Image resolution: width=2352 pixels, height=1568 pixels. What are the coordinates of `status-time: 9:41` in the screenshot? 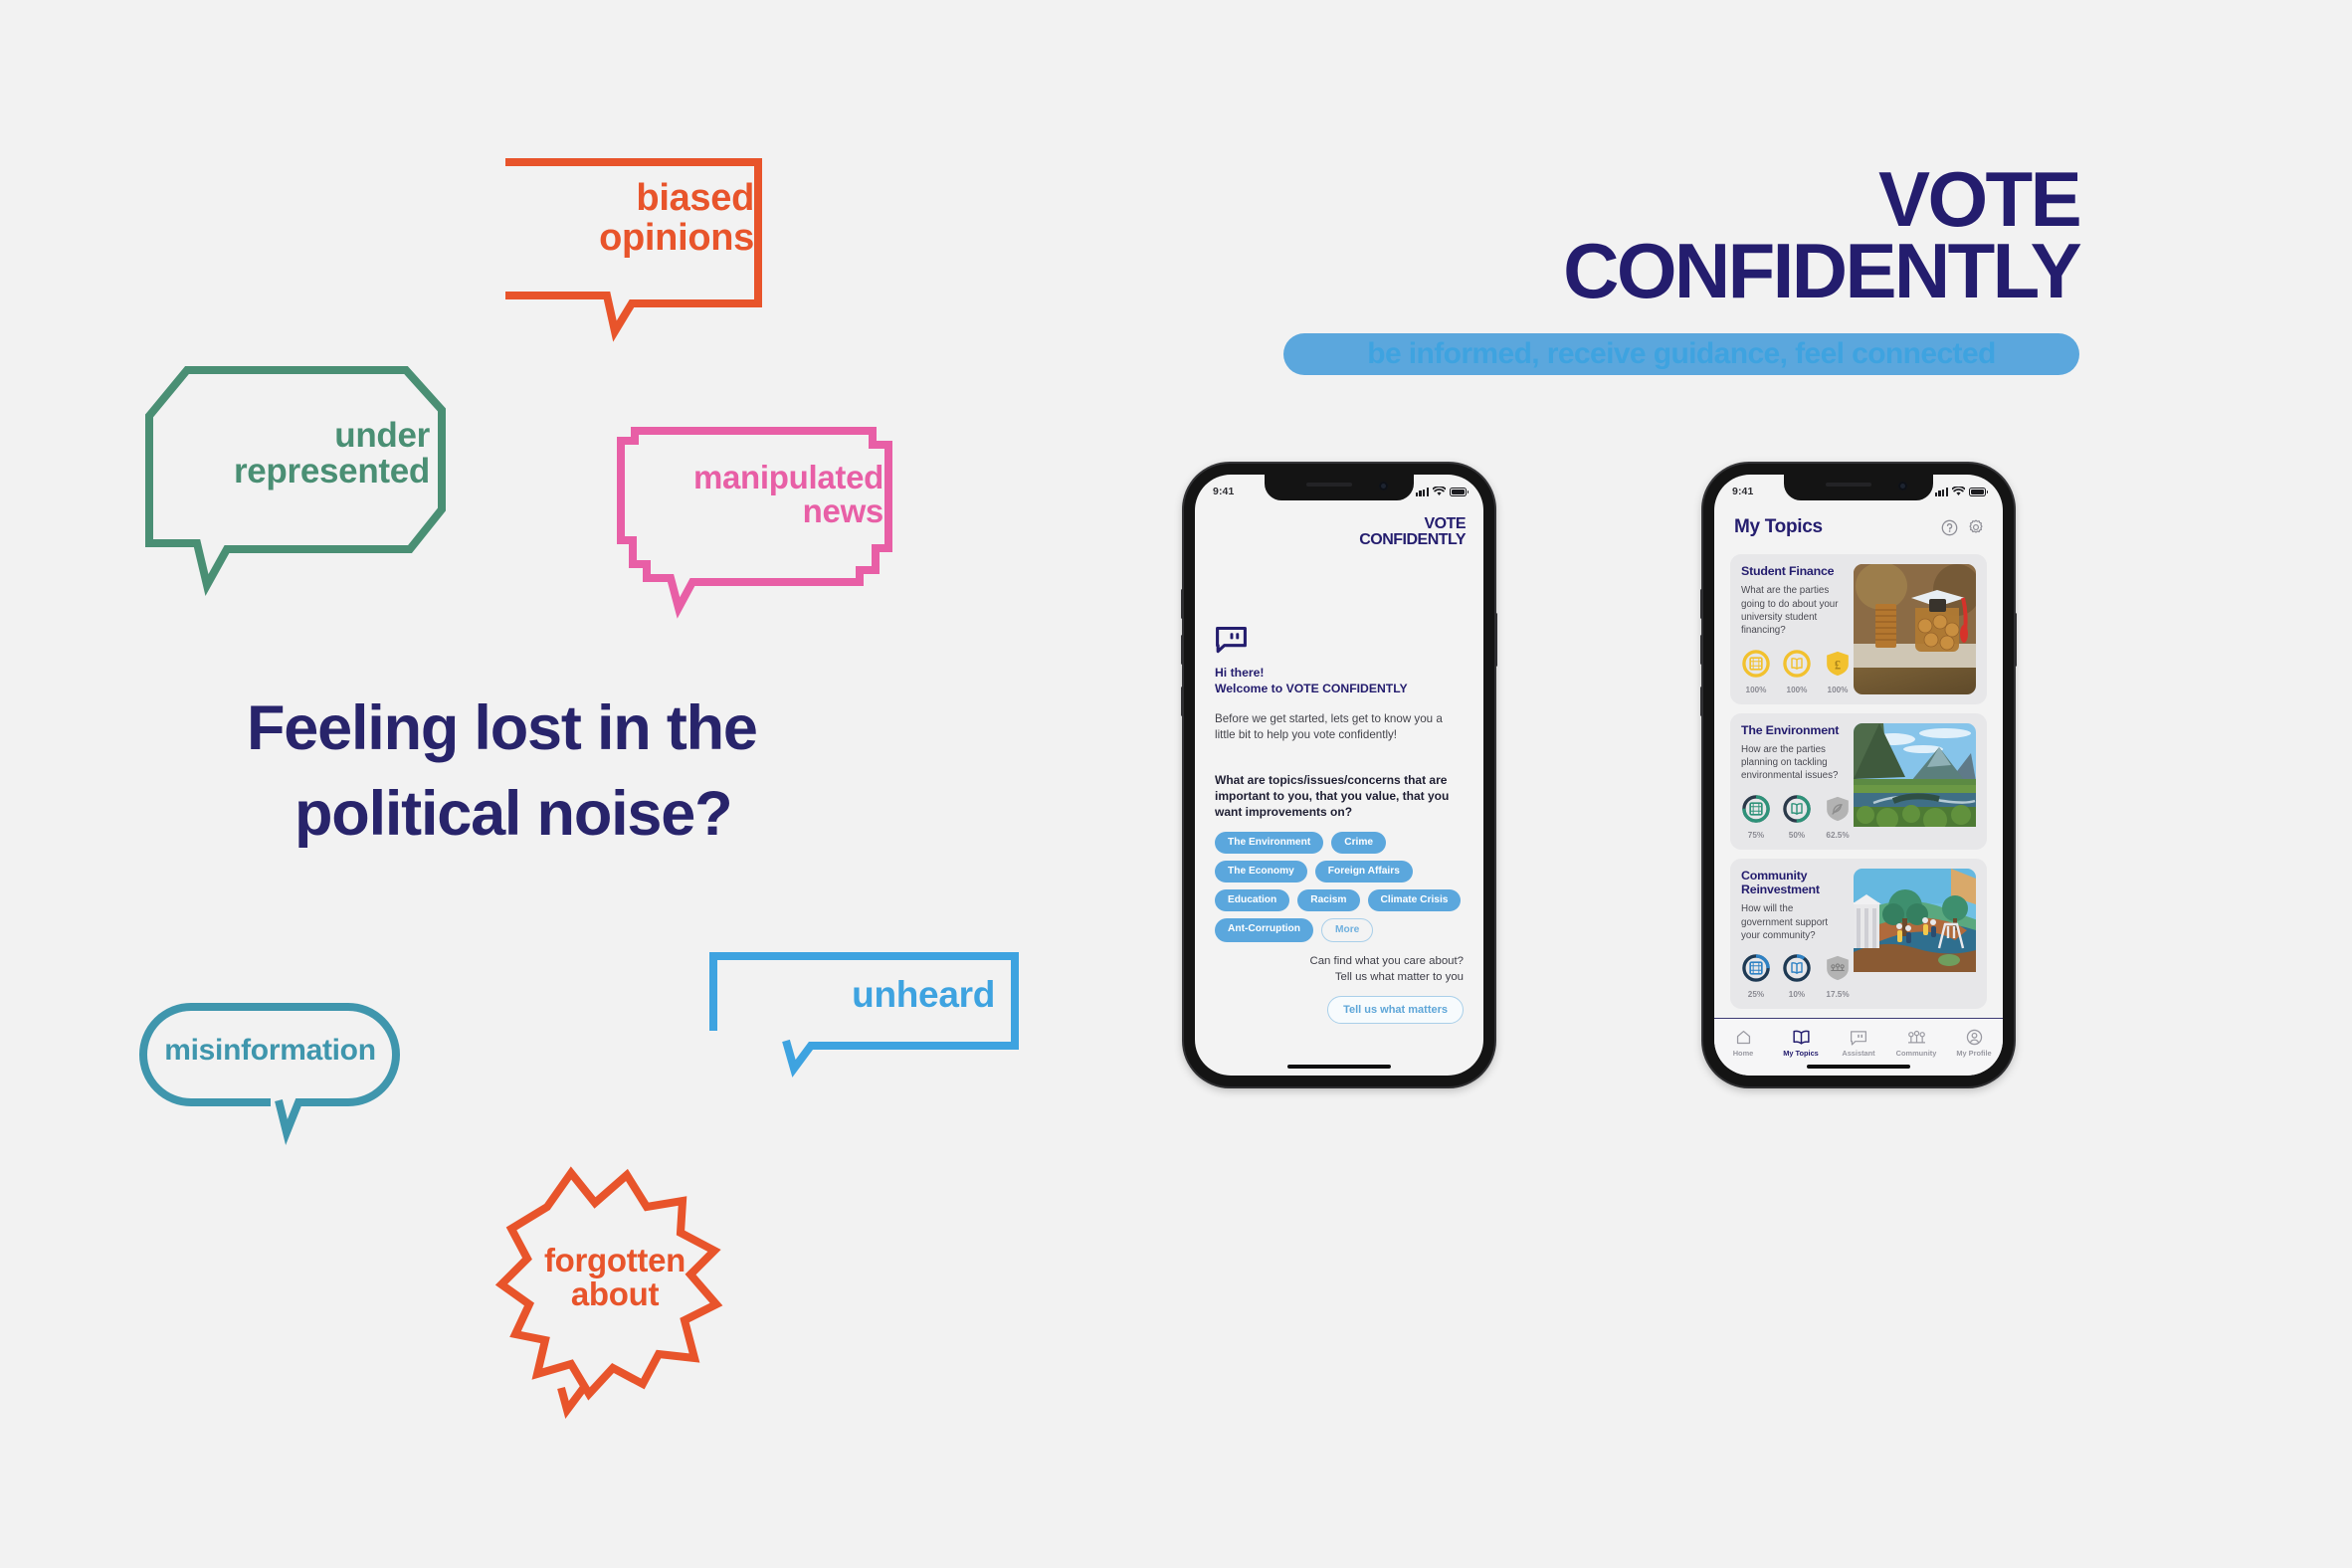 It's located at (1743, 491).